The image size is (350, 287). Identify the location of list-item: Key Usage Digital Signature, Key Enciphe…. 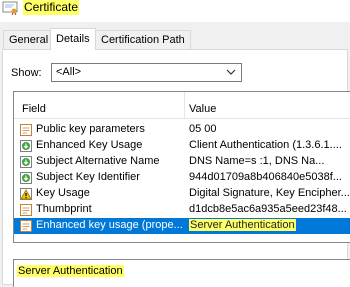
(182, 194).